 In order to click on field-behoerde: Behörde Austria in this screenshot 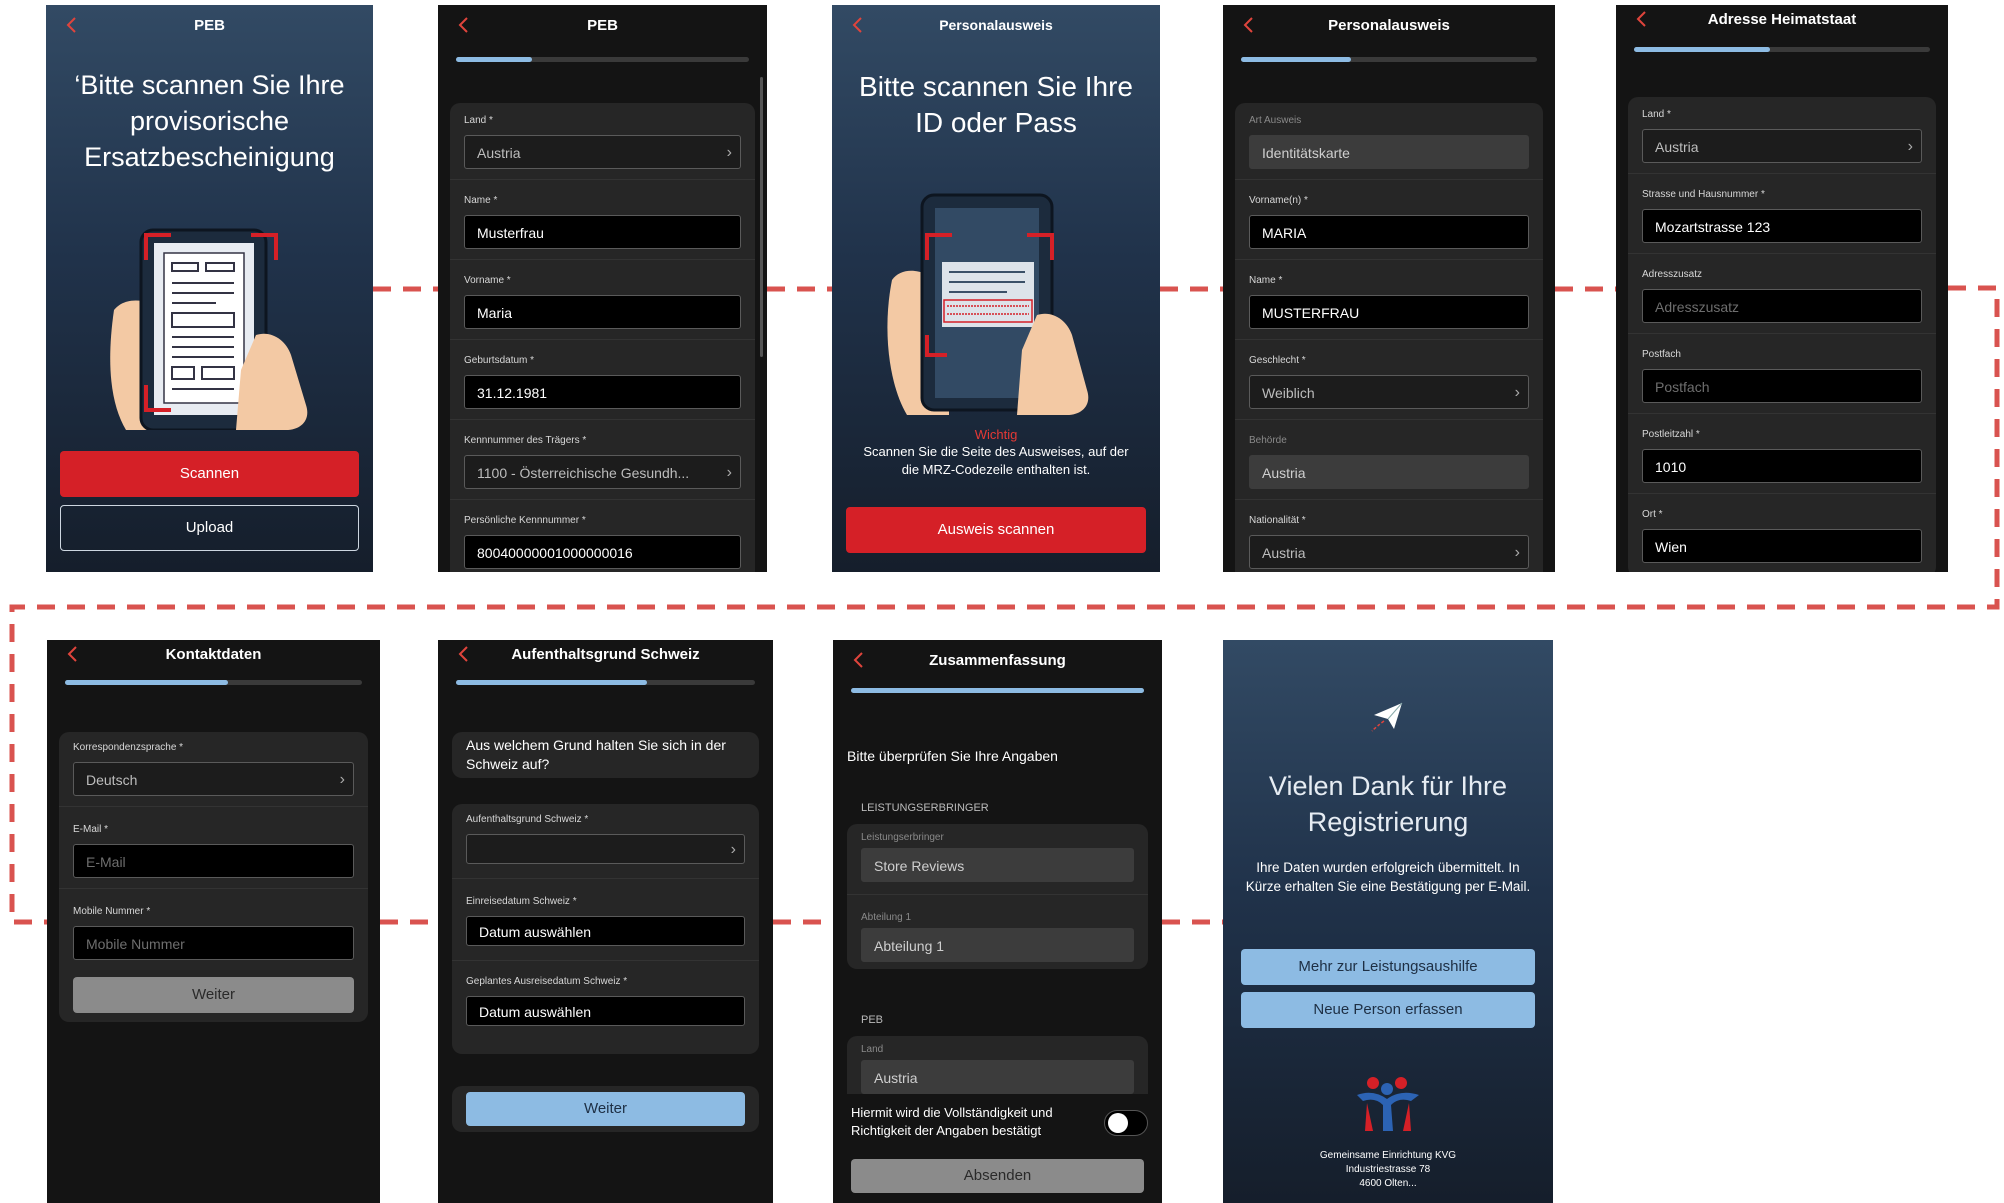, I will do `click(1389, 461)`.